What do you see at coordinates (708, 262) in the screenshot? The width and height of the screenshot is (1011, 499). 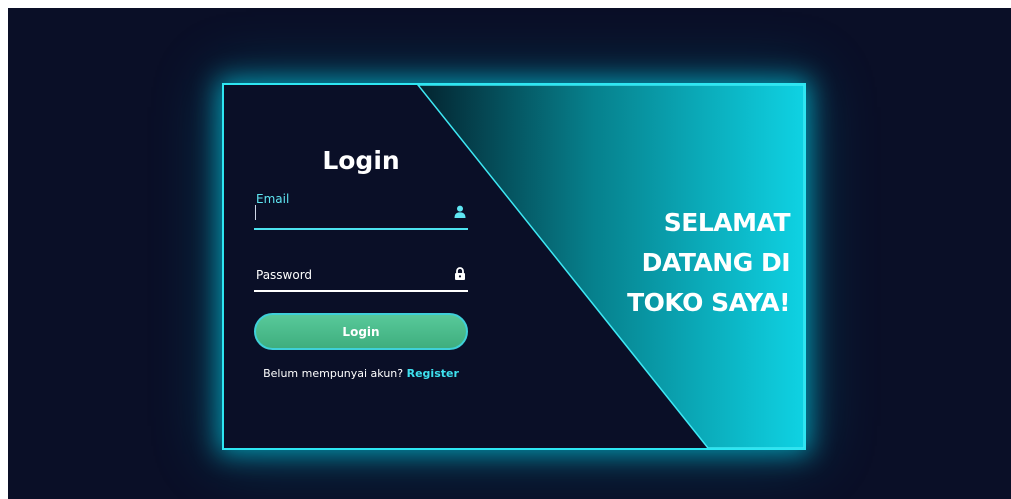 I see `welcome-heading: SELAMAT DATANG DI TOKO SAYA!` at bounding box center [708, 262].